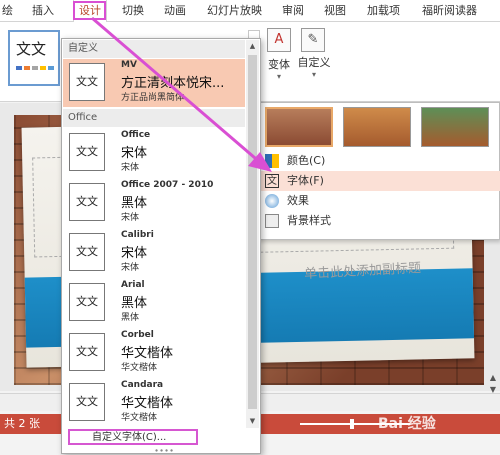 The image size is (500, 455). I want to click on menu-item-background: 背景样式, so click(379, 221).